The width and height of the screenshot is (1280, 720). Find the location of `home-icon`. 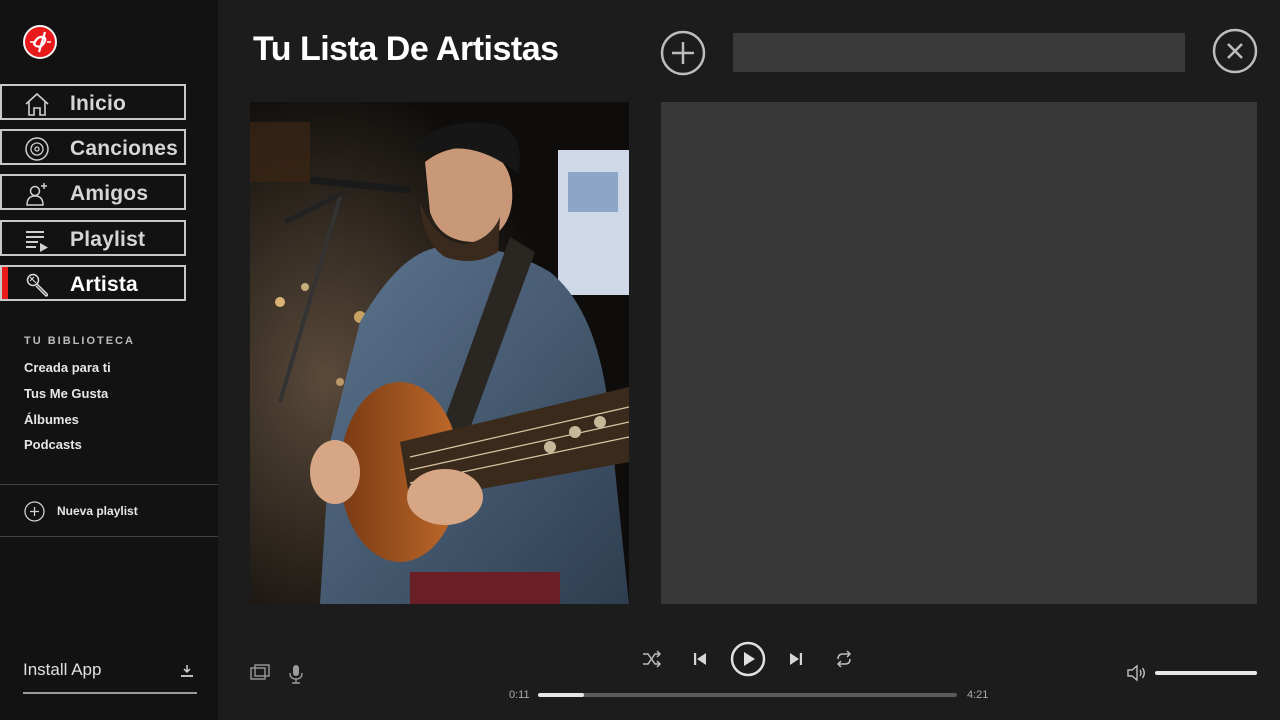

home-icon is located at coordinates (37, 104).